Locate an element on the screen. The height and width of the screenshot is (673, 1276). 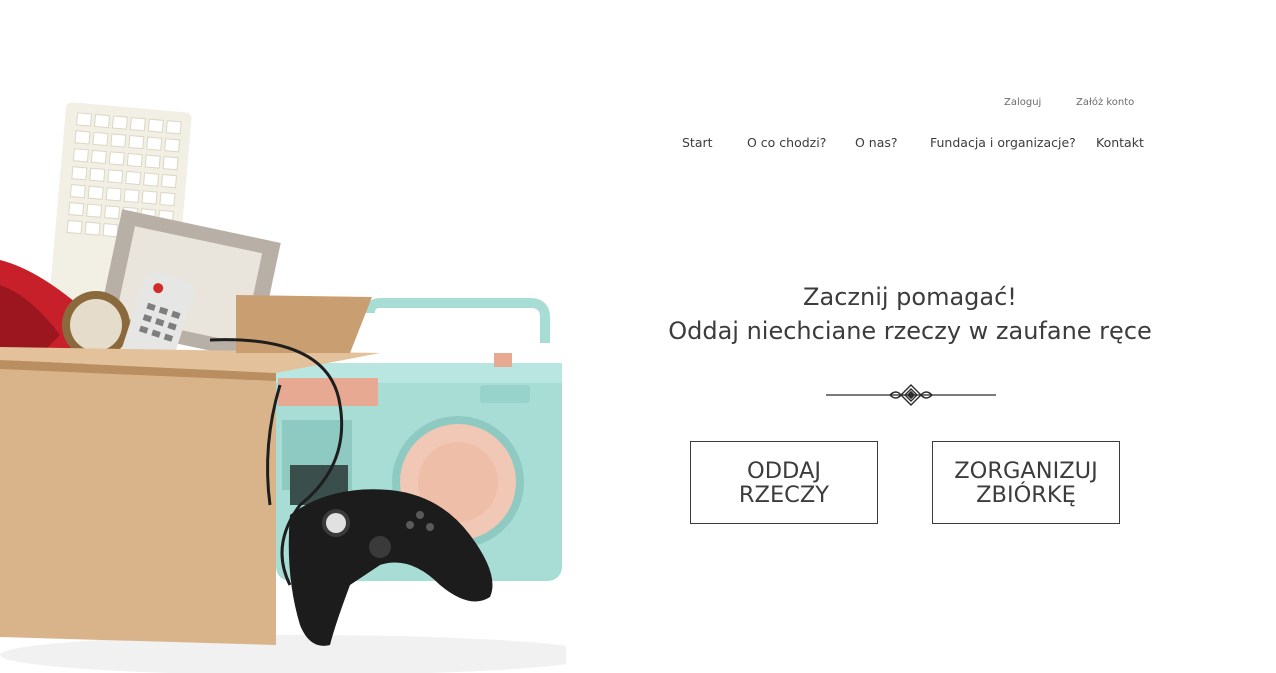
give-items-button: ODDAJ RZECZY is located at coordinates (784, 482).